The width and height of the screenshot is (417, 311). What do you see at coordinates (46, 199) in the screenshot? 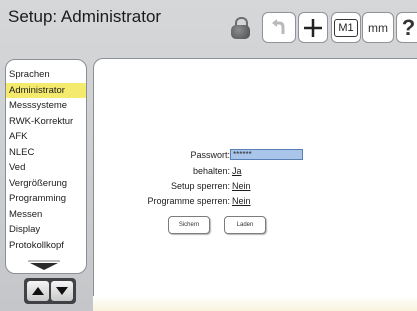
I see `menu-item-programming: Programming` at bounding box center [46, 199].